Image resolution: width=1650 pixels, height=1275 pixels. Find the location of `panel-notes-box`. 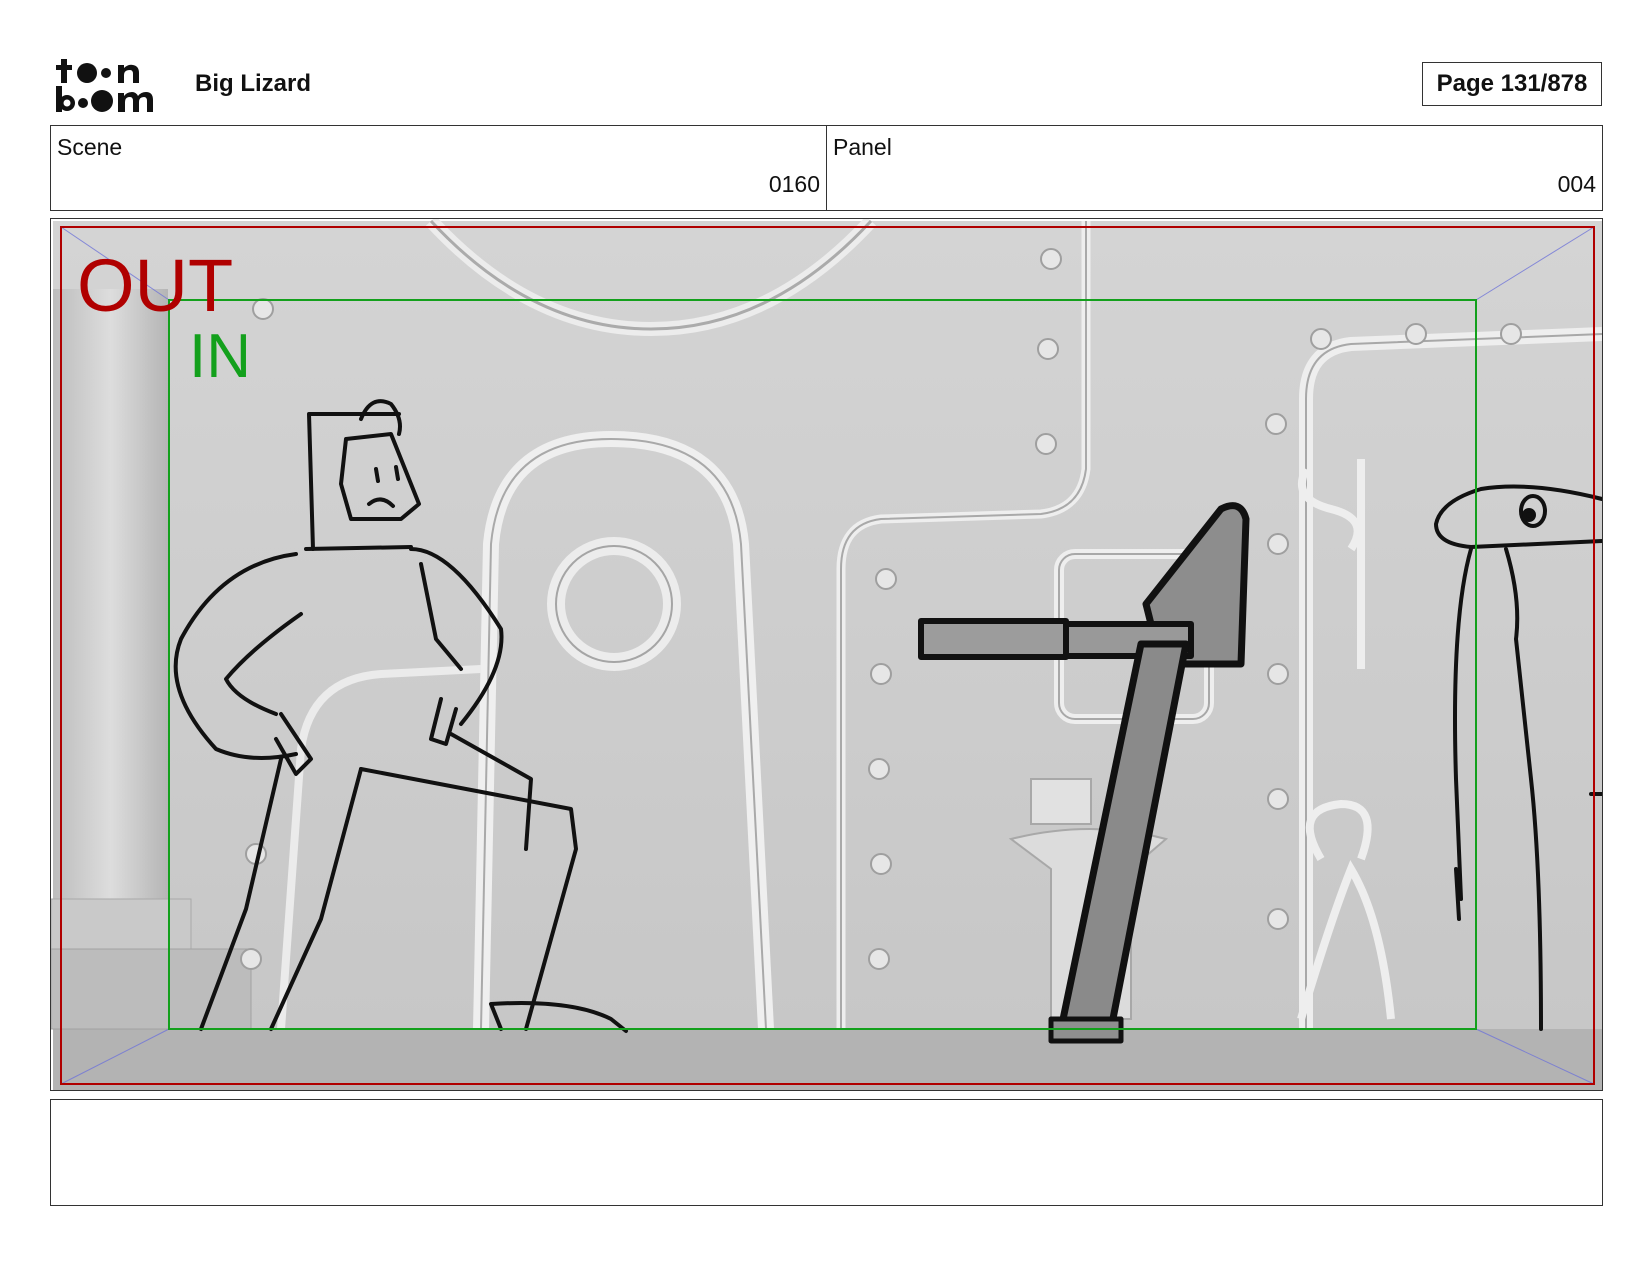

panel-notes-box is located at coordinates (826, 1152).